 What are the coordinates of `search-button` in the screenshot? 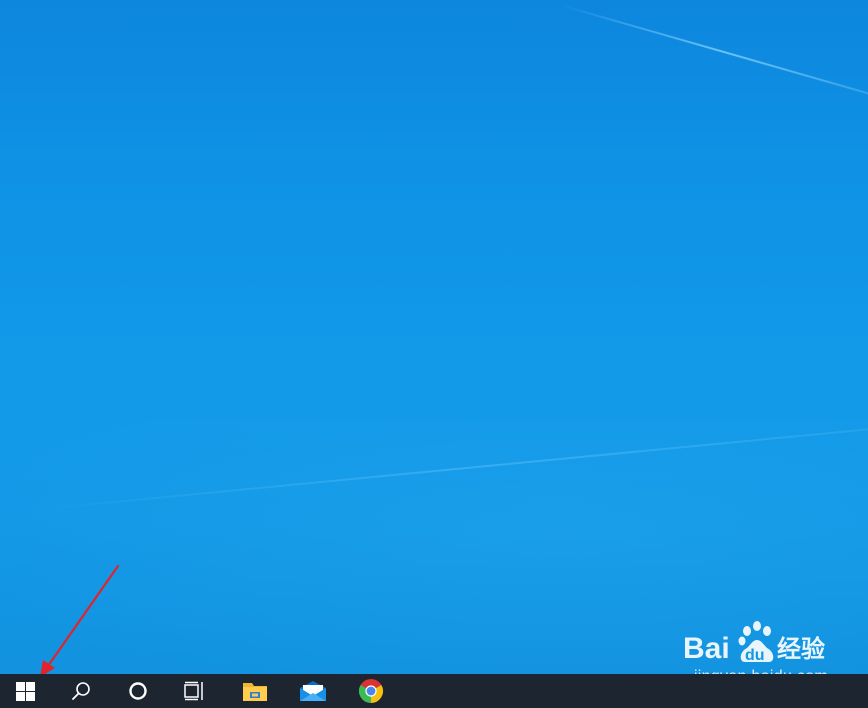 It's located at (81, 691).